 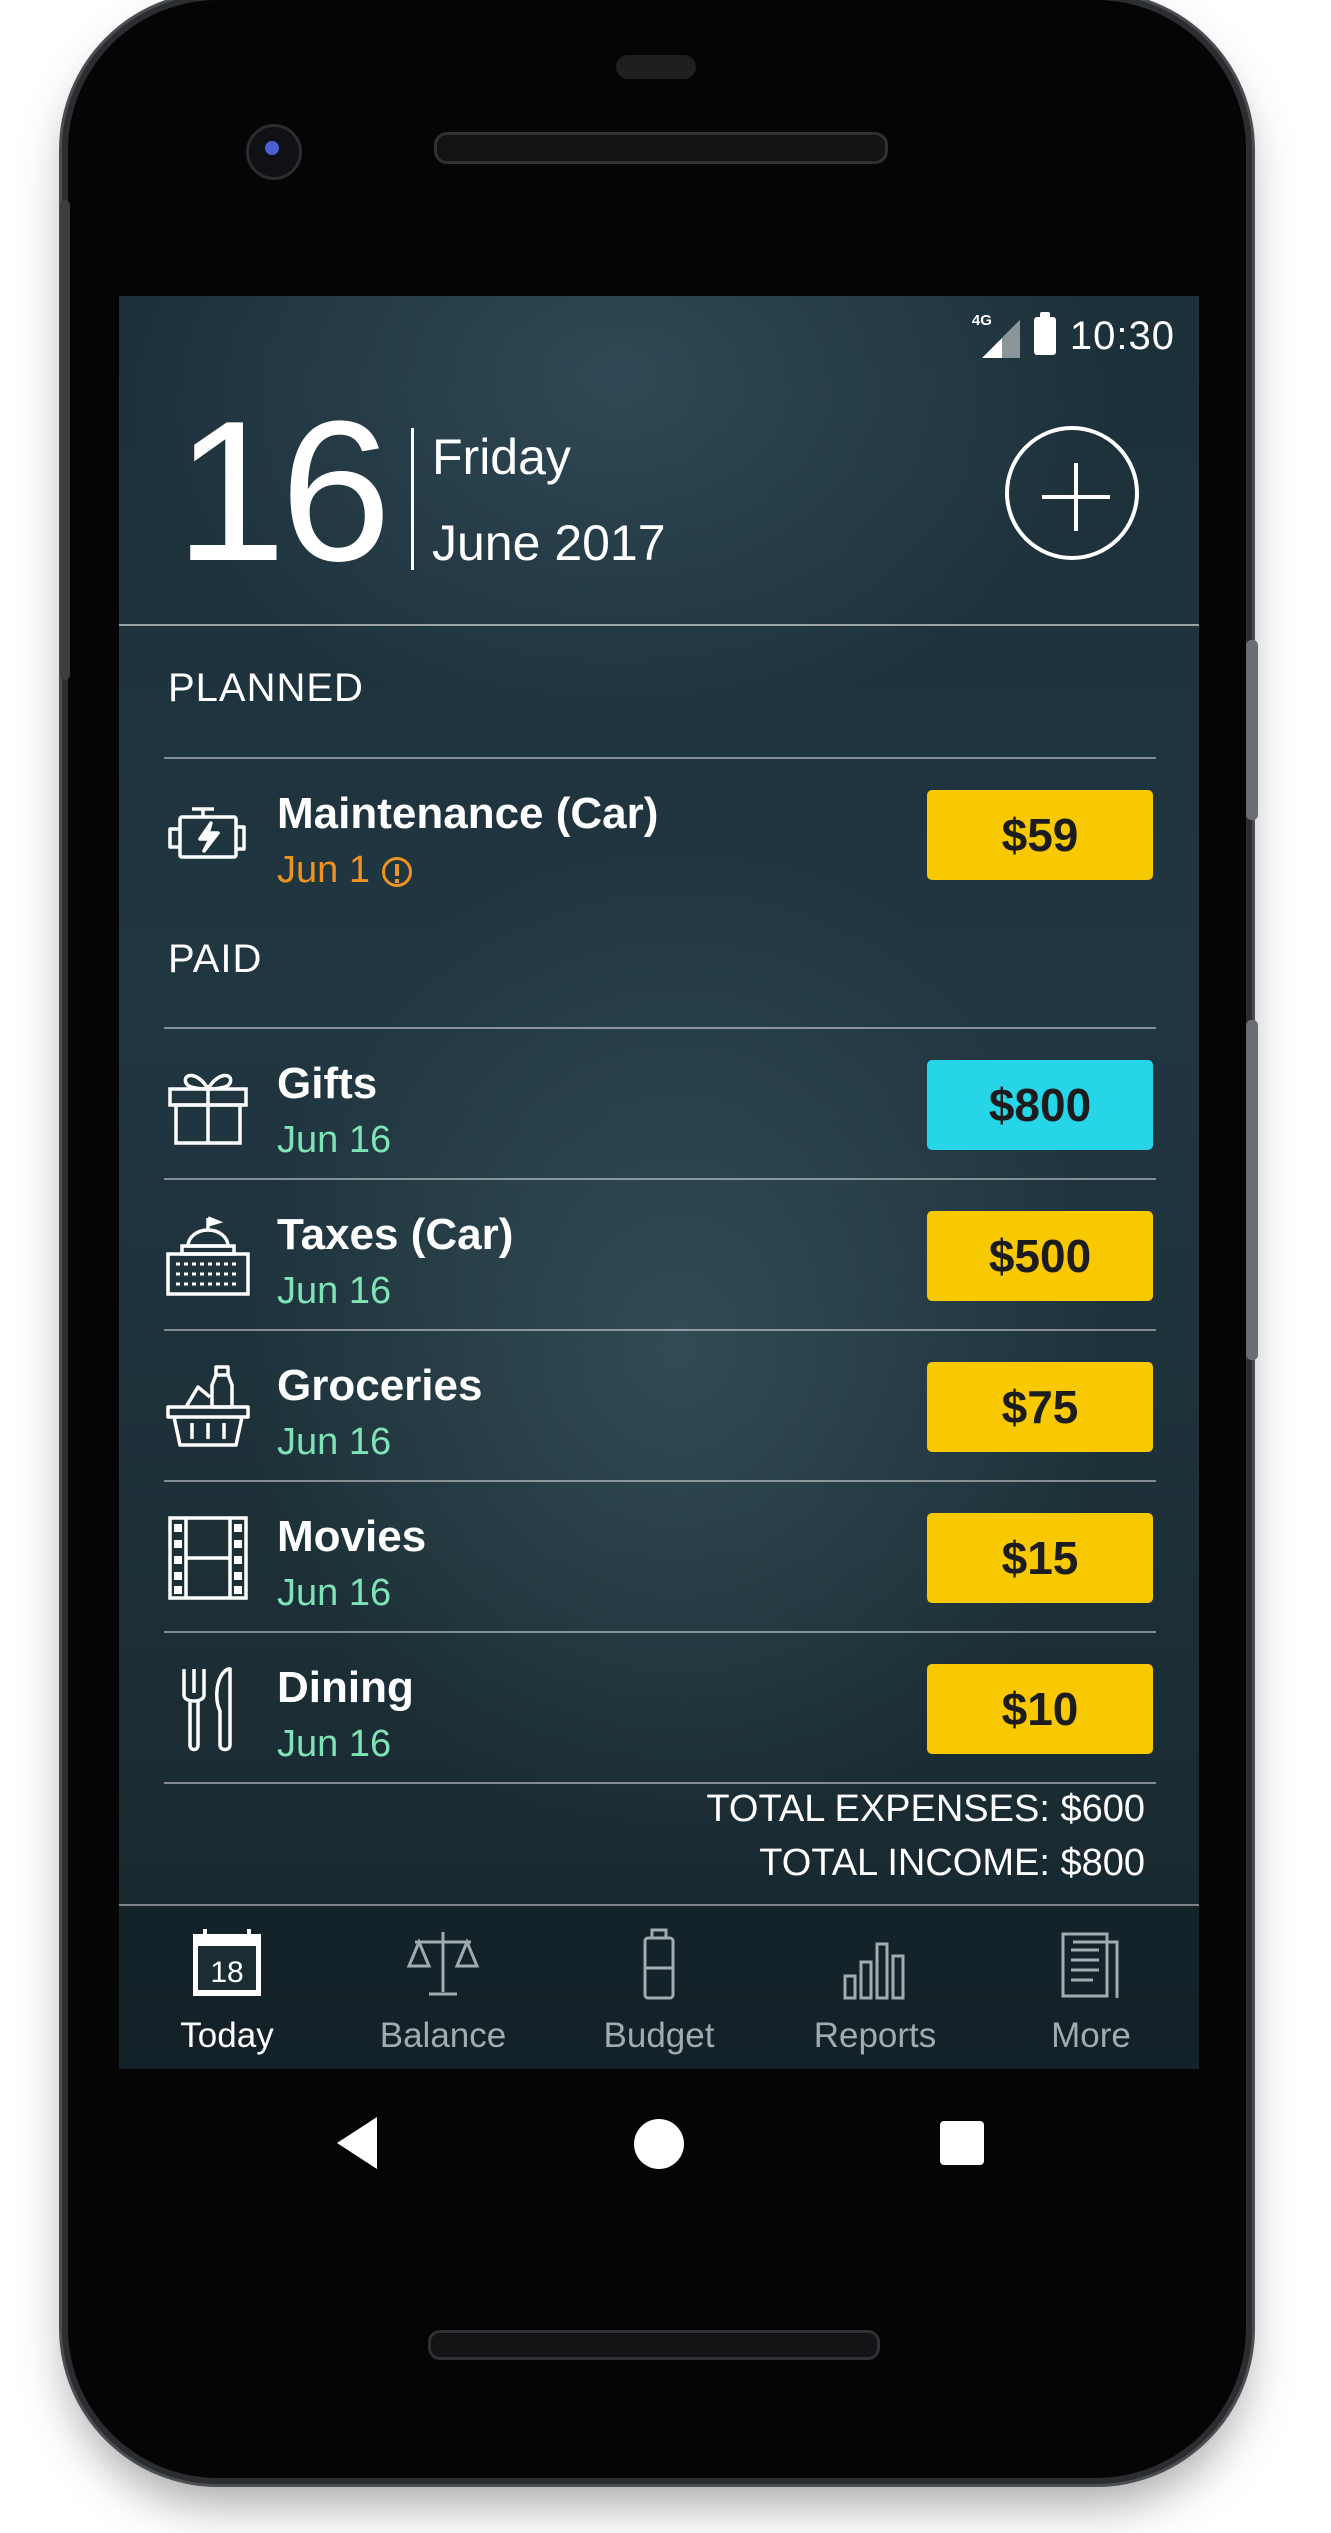 I want to click on warning-icon, so click(x=396, y=871).